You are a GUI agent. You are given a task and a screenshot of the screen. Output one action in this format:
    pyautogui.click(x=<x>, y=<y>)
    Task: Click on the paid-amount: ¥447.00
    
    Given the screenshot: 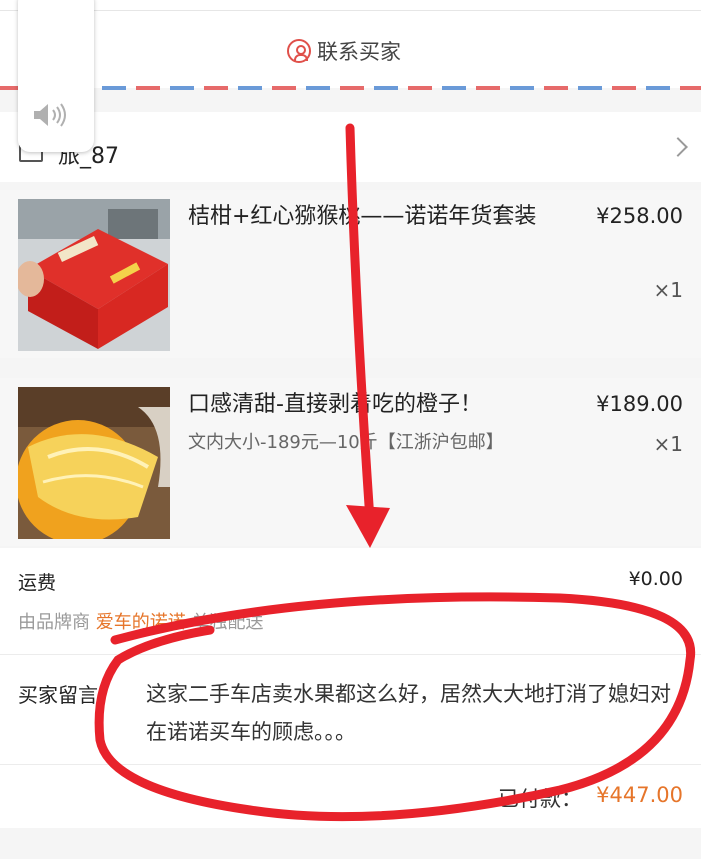 What is the action you would take?
    pyautogui.click(x=639, y=795)
    